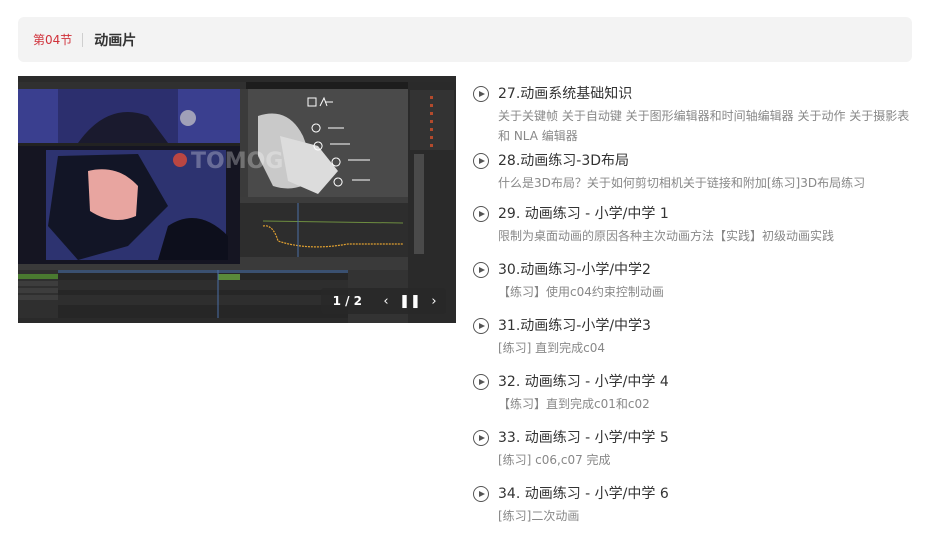 This screenshot has width=930, height=560. I want to click on next-slide-icon: ›, so click(434, 301).